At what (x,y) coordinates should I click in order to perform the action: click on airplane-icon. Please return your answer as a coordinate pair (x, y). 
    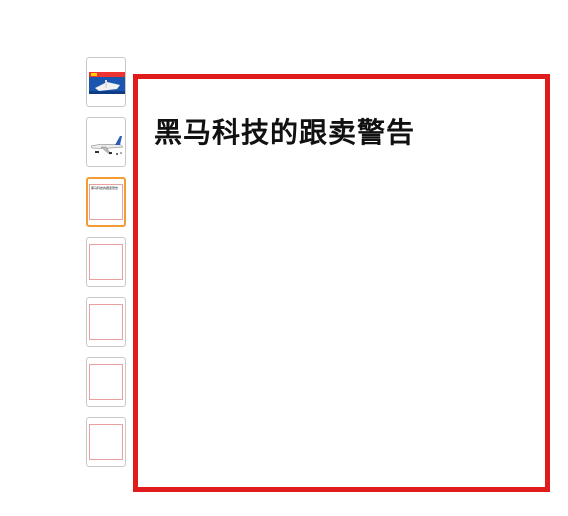
    Looking at the image, I should click on (107, 145).